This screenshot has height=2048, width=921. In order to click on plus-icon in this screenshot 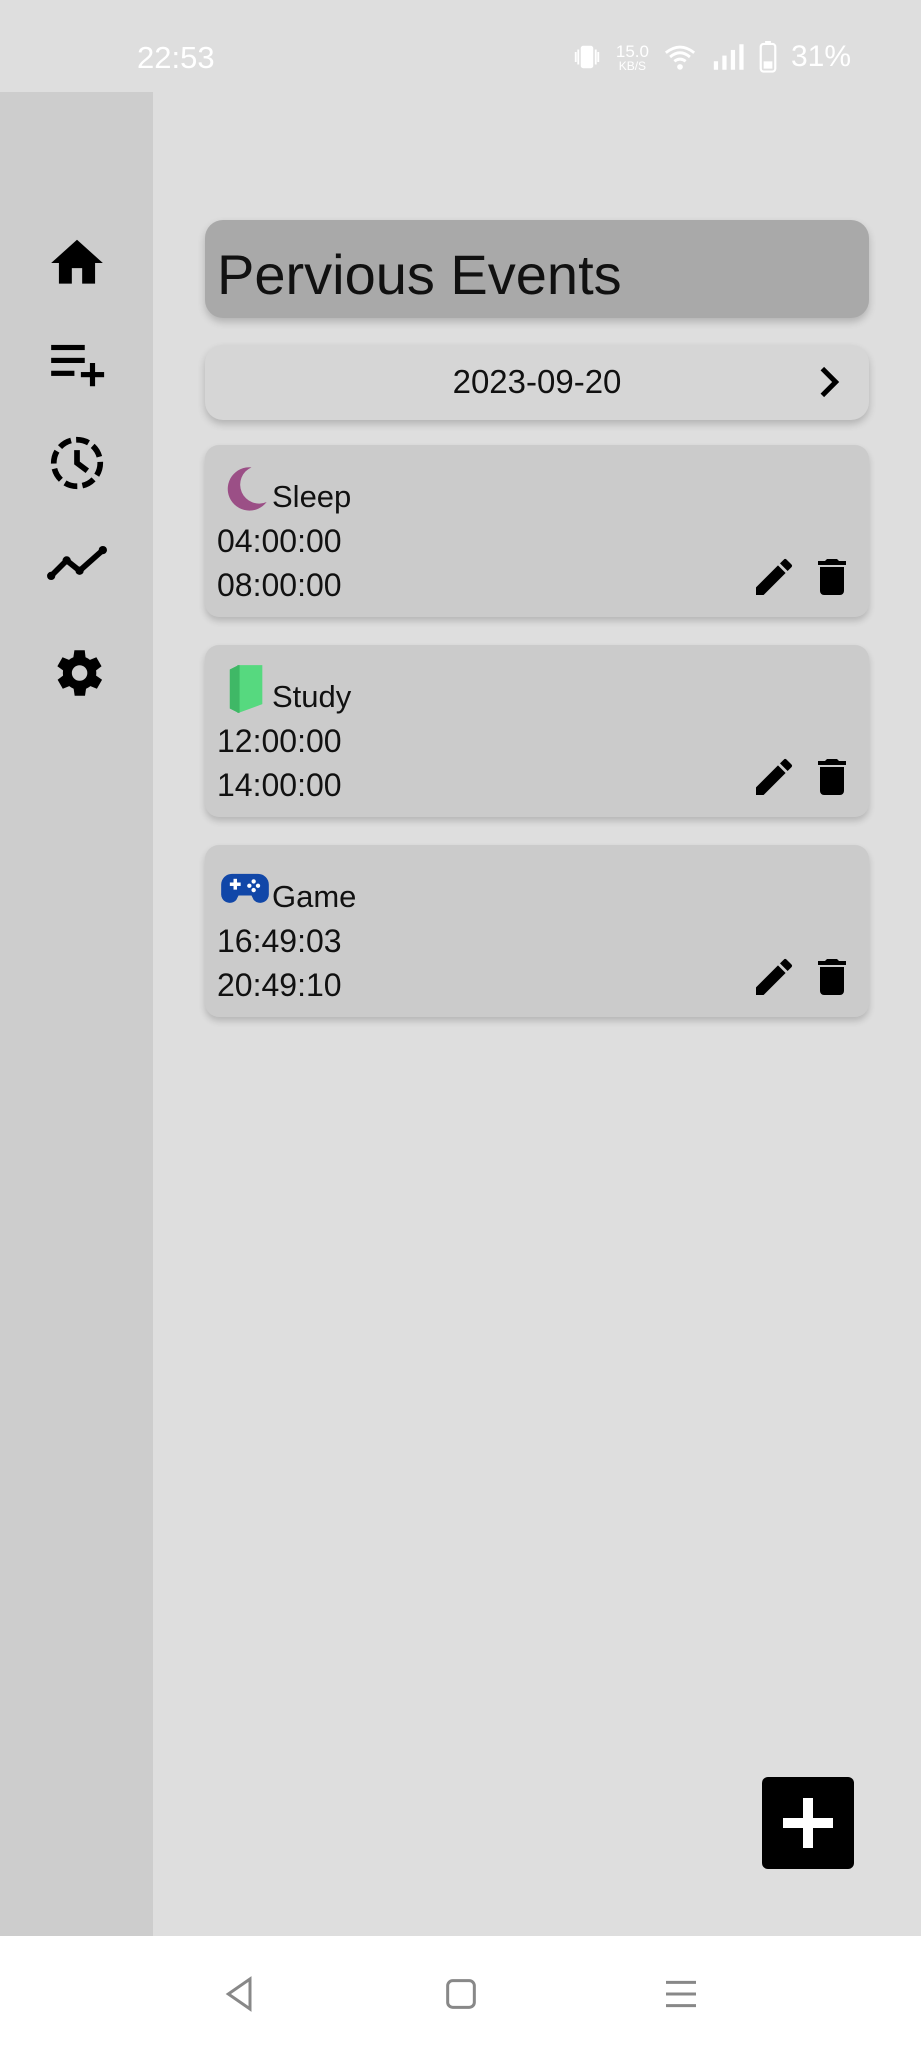, I will do `click(808, 1823)`.